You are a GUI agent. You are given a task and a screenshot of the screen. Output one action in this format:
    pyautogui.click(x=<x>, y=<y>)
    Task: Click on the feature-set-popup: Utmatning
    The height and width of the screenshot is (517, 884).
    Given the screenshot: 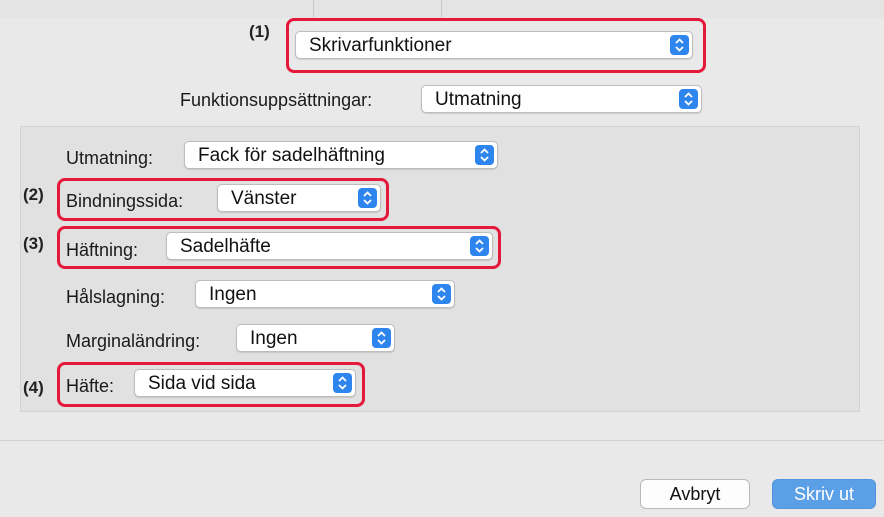 What is the action you would take?
    pyautogui.click(x=561, y=99)
    